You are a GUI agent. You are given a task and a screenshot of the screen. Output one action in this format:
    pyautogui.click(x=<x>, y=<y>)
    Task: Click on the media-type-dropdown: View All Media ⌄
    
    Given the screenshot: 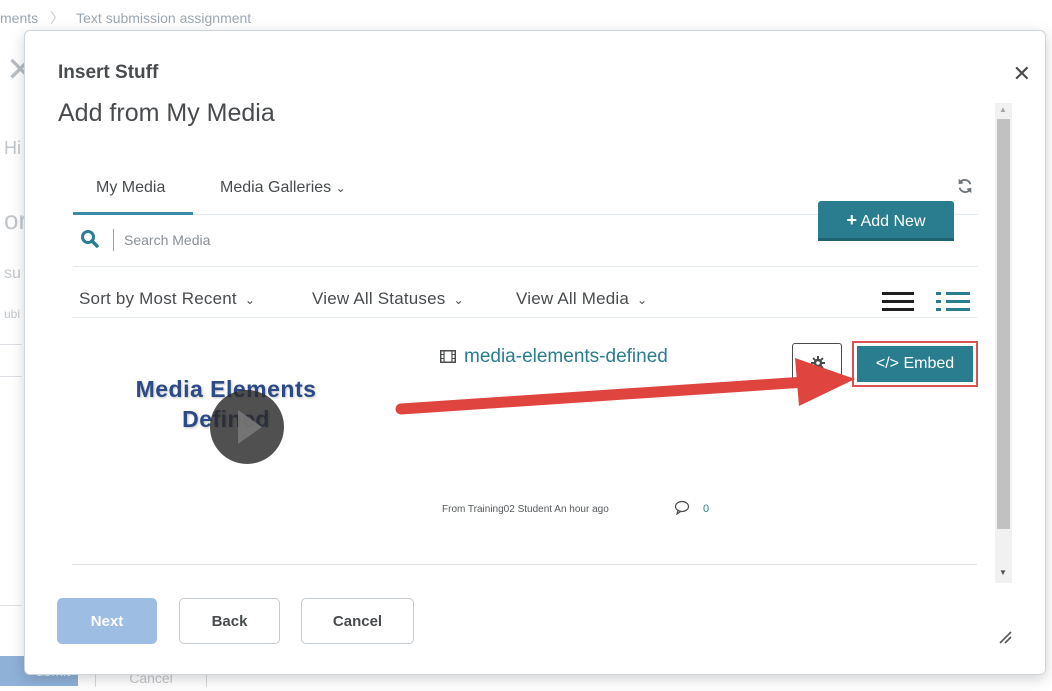 What is the action you would take?
    pyautogui.click(x=581, y=299)
    